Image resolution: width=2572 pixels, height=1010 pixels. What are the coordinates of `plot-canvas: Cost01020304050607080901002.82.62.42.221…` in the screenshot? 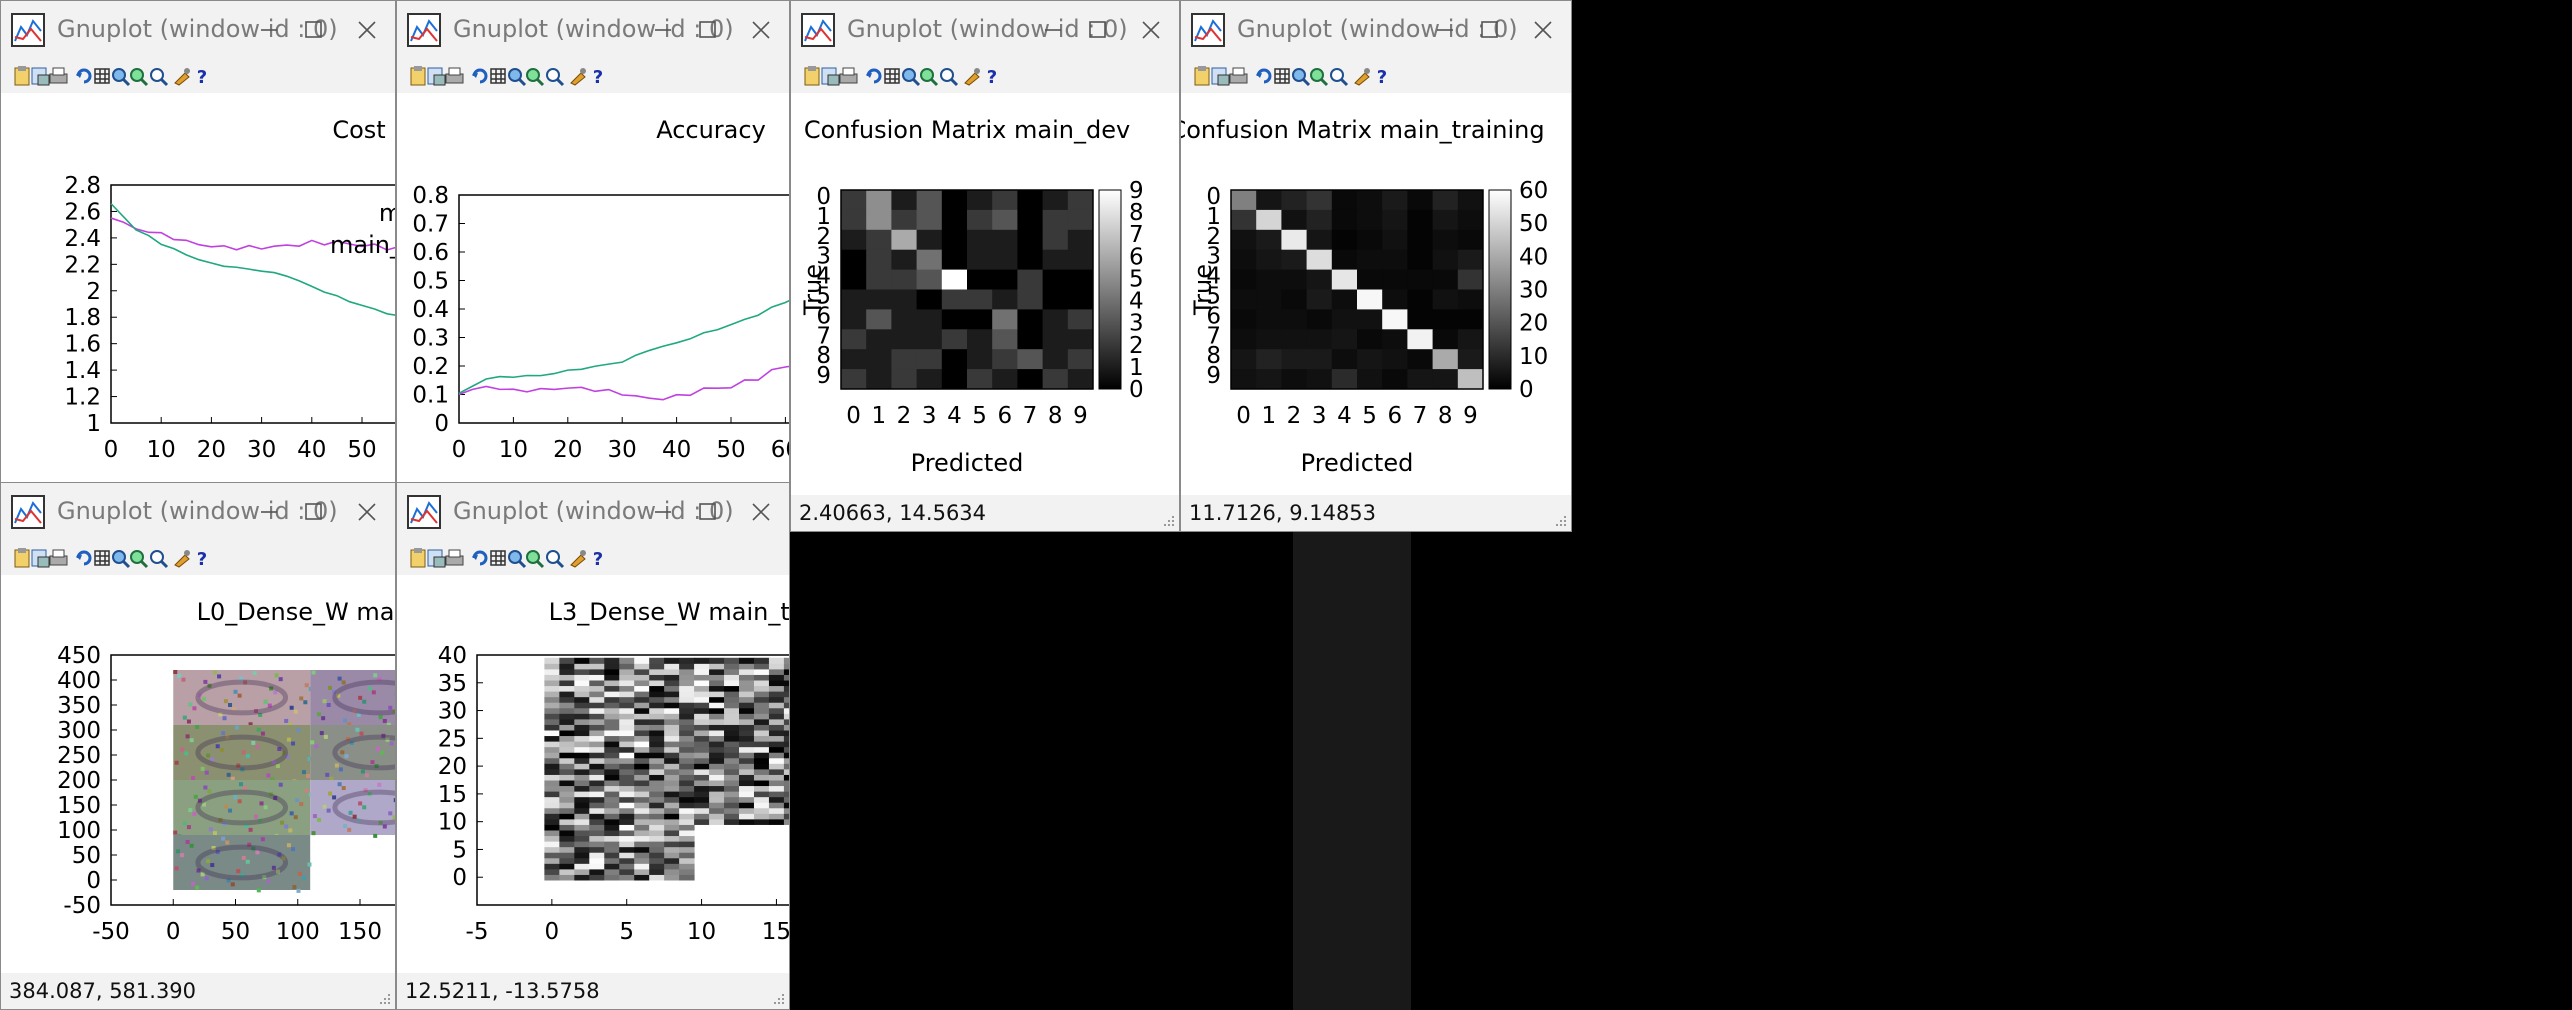 It's located at (198, 295).